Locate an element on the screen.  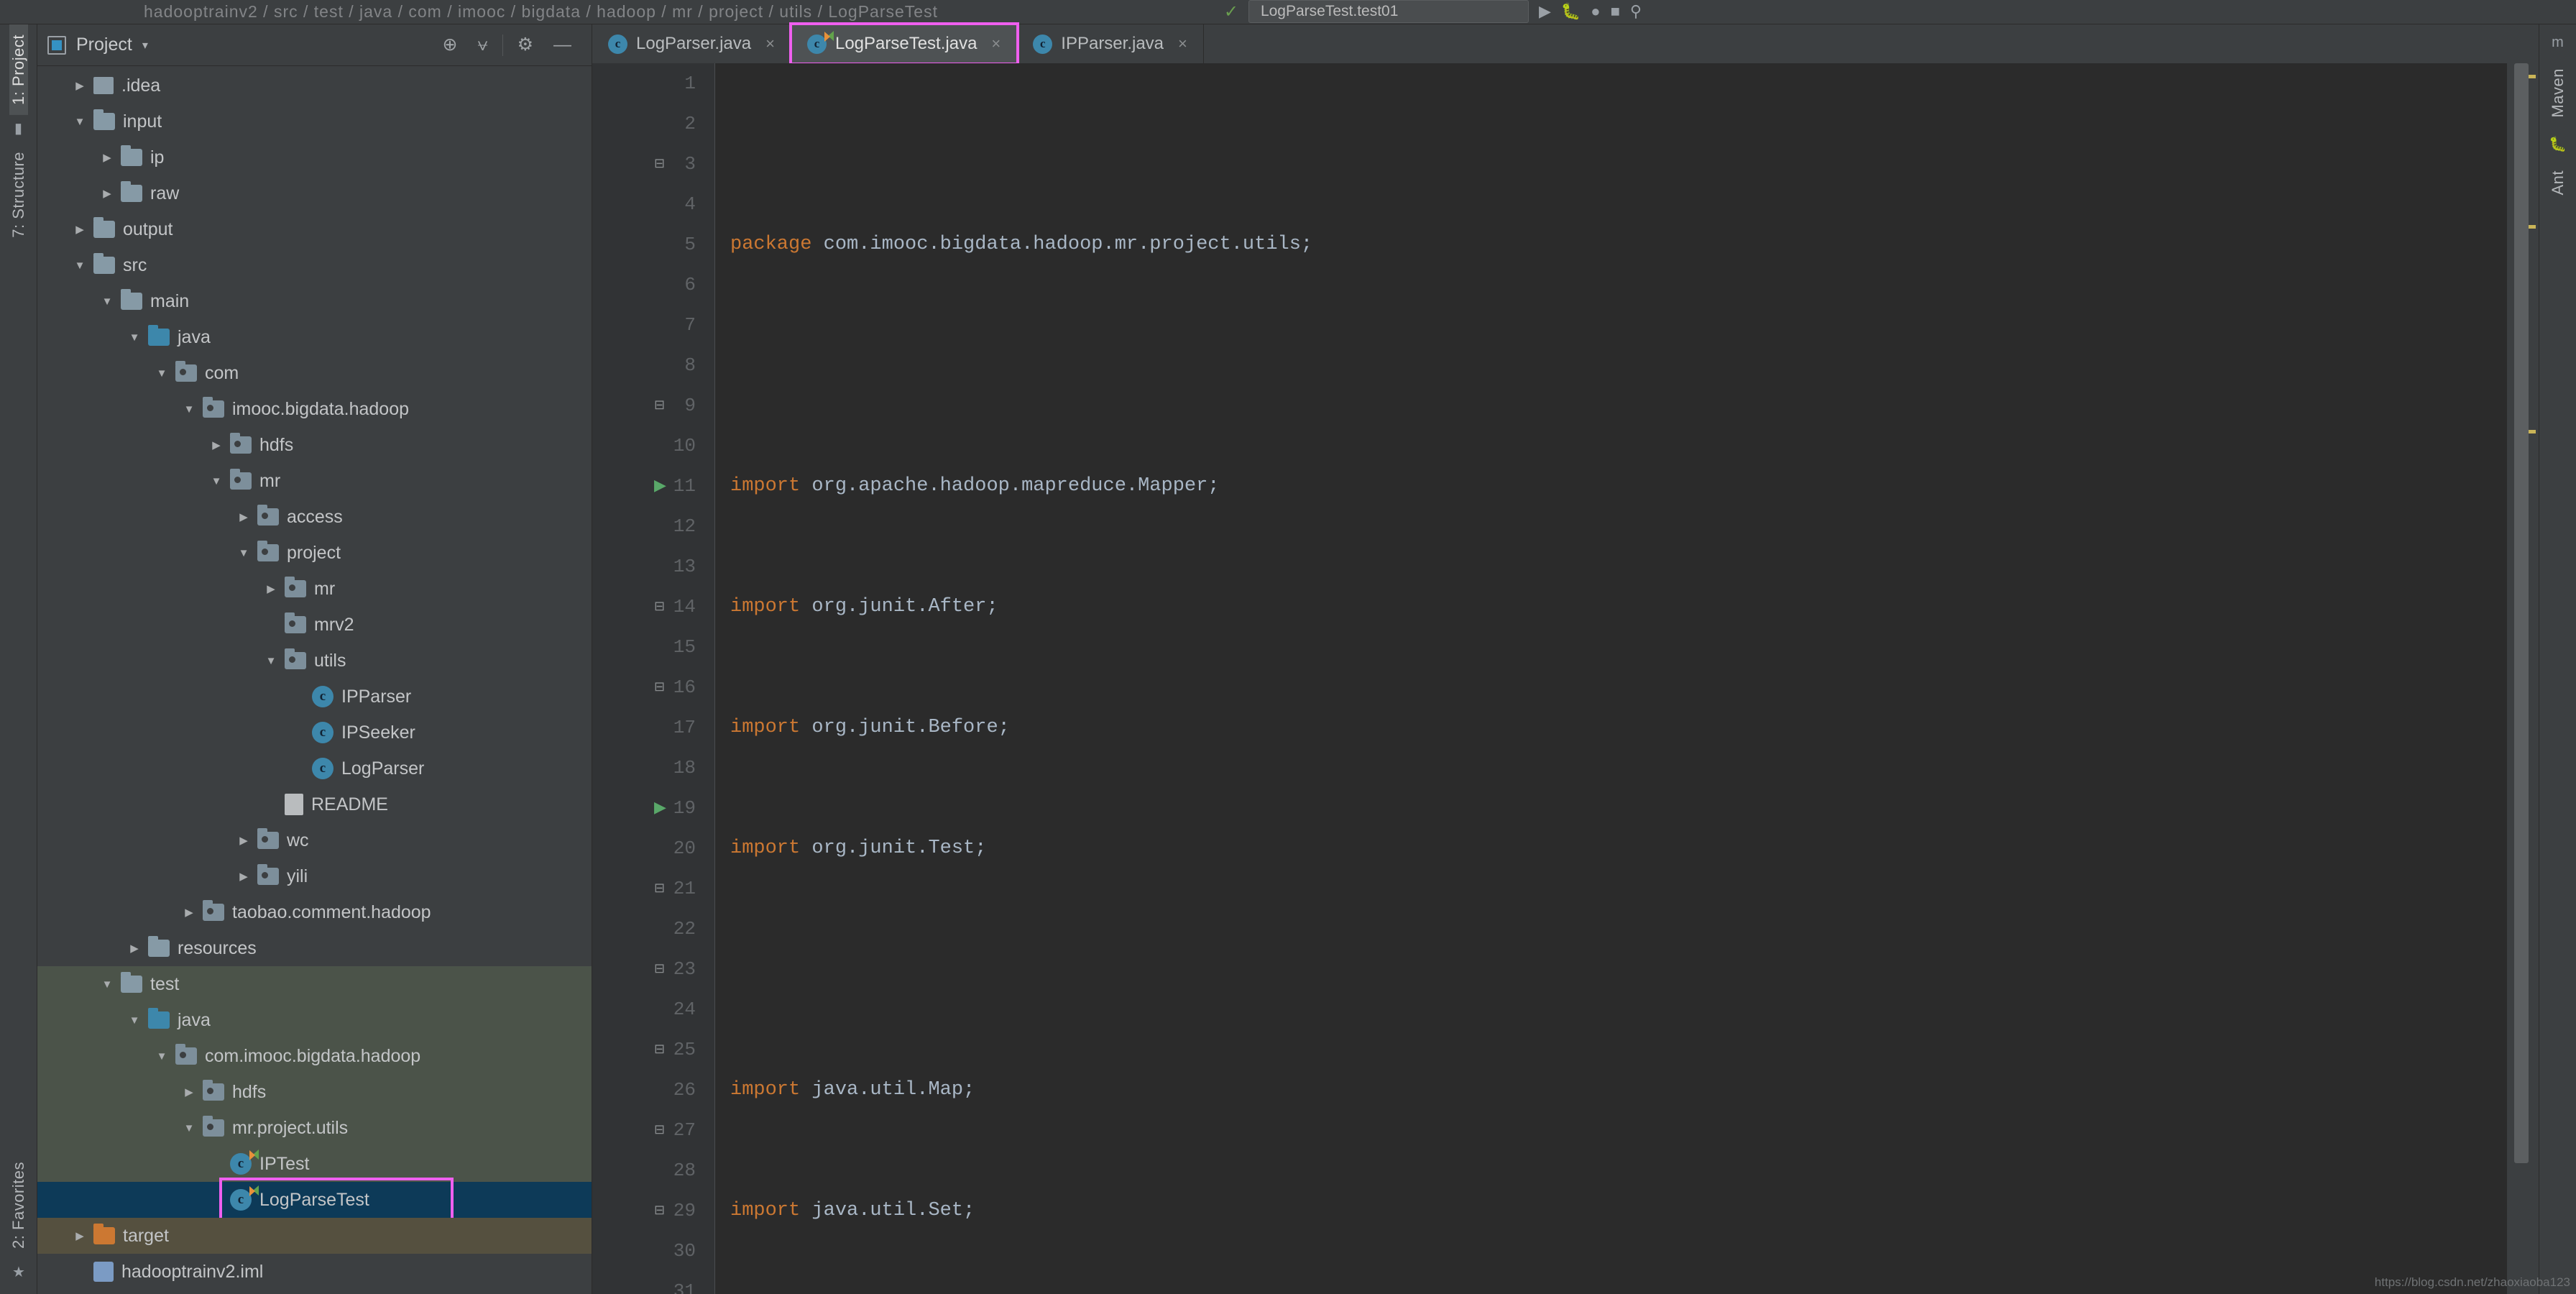
tree-item-test: ▼ test is located at coordinates (314, 984).